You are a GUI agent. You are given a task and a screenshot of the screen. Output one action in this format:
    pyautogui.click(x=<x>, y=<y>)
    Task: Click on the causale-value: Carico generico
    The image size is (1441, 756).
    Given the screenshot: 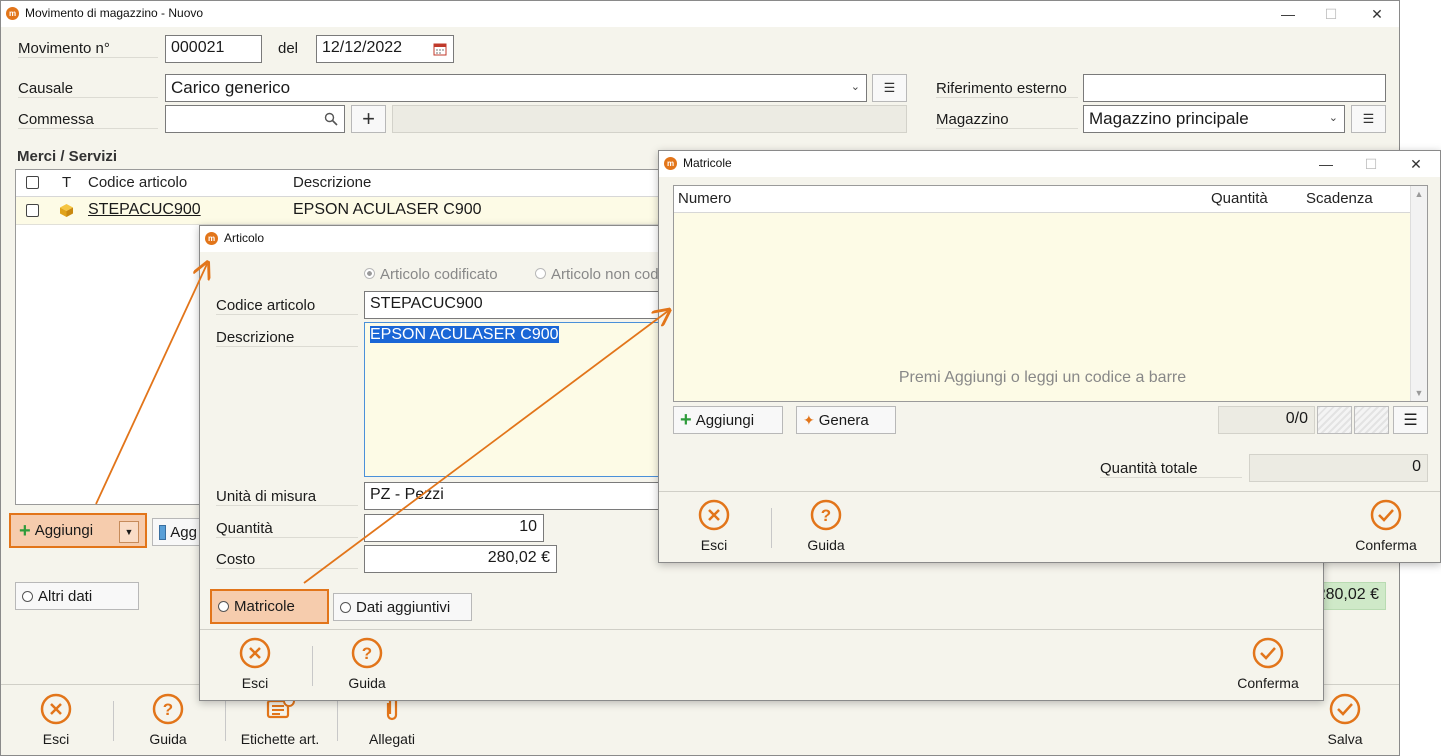 What is the action you would take?
    pyautogui.click(x=231, y=87)
    